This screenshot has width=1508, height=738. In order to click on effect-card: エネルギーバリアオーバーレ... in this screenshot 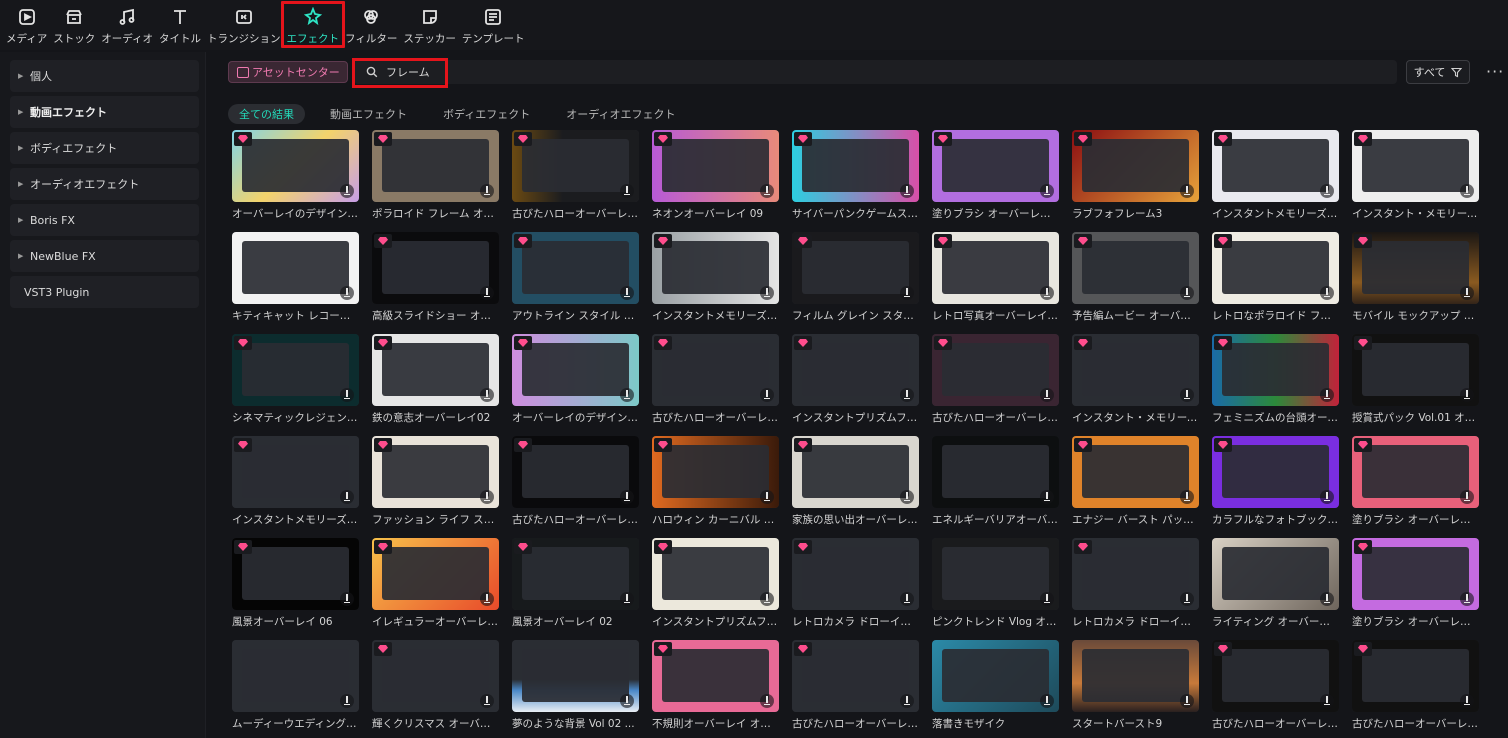, I will do `click(995, 487)`.